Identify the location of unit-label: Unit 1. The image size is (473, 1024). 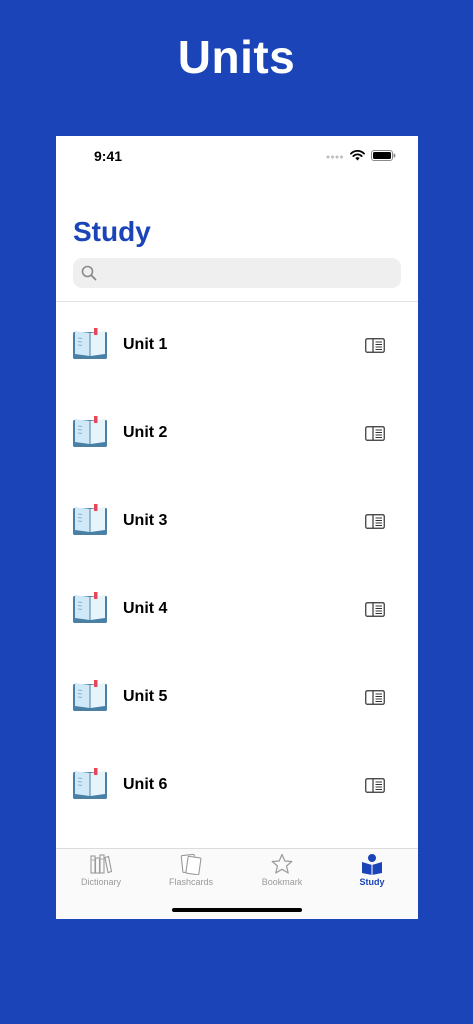
(145, 344).